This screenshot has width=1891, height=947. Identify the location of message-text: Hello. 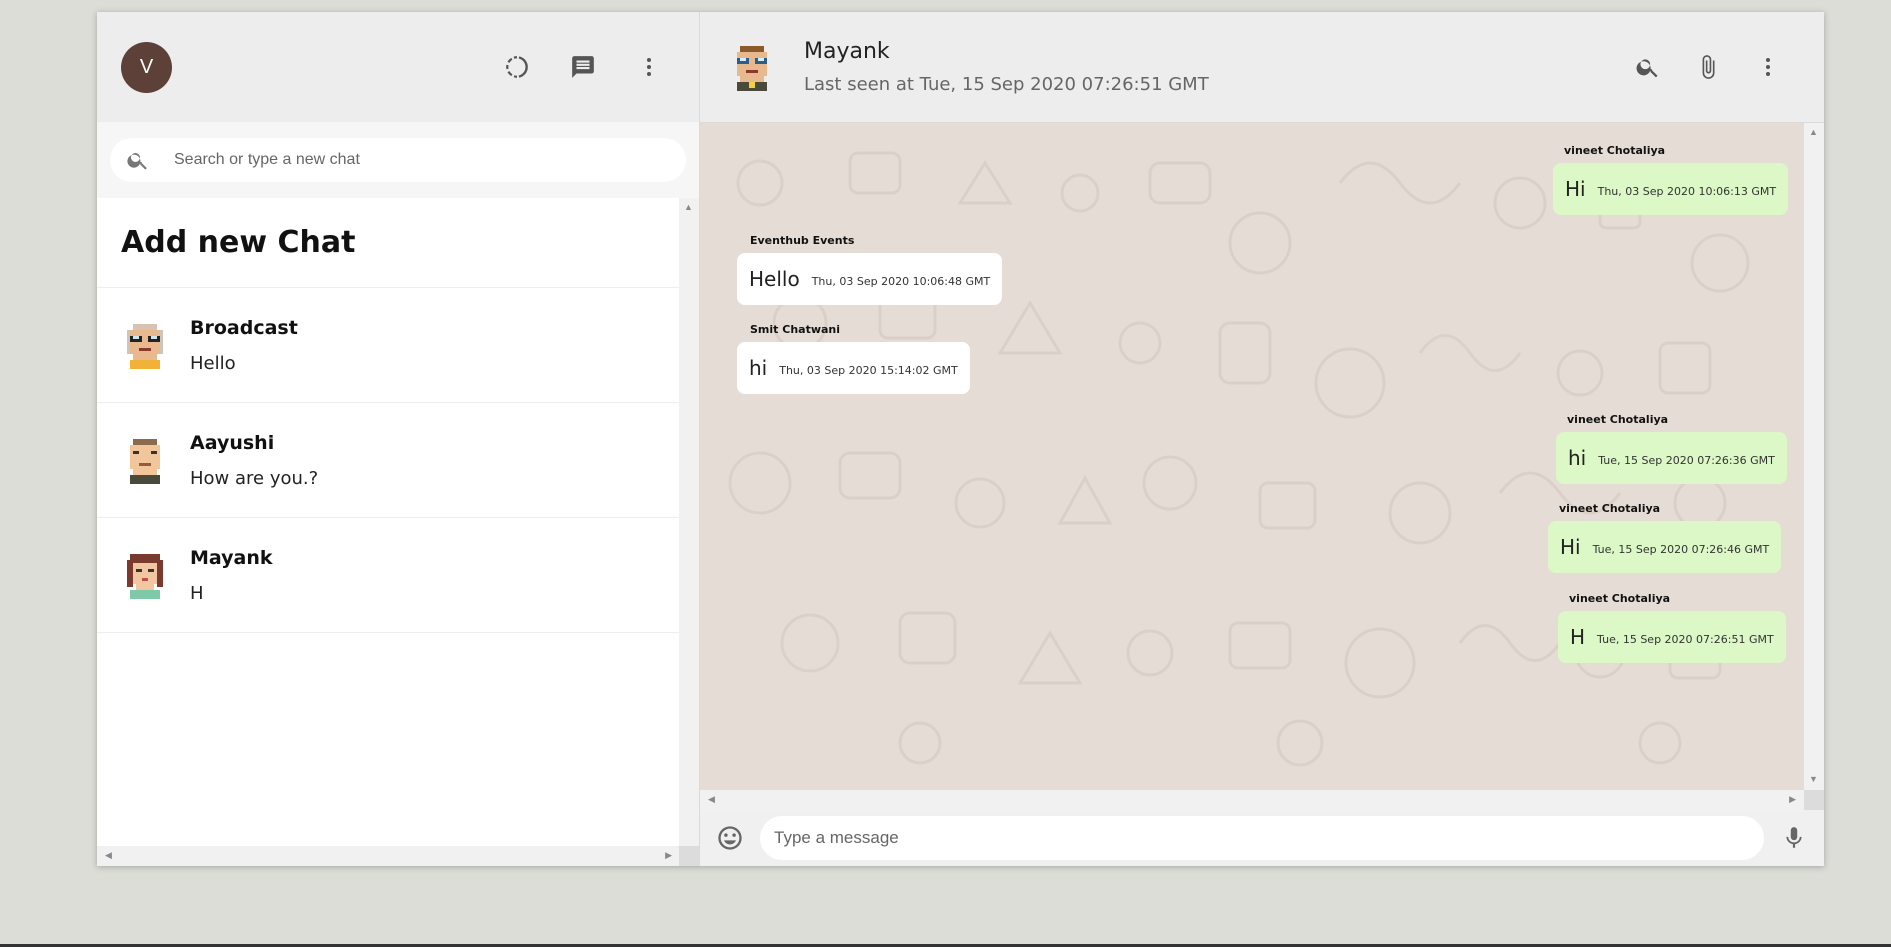
(774, 279).